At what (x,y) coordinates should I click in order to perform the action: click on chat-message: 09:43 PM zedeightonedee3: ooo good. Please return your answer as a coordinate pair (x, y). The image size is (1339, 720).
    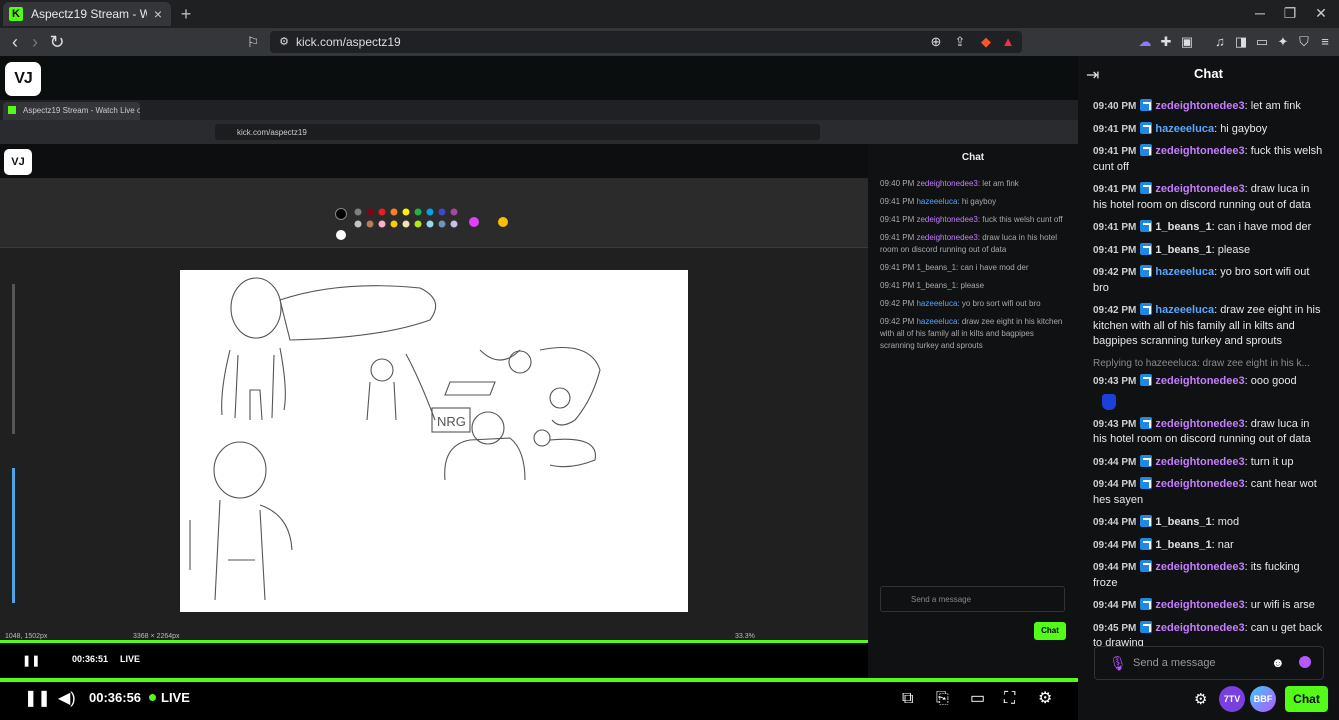
    Looking at the image, I should click on (1209, 392).